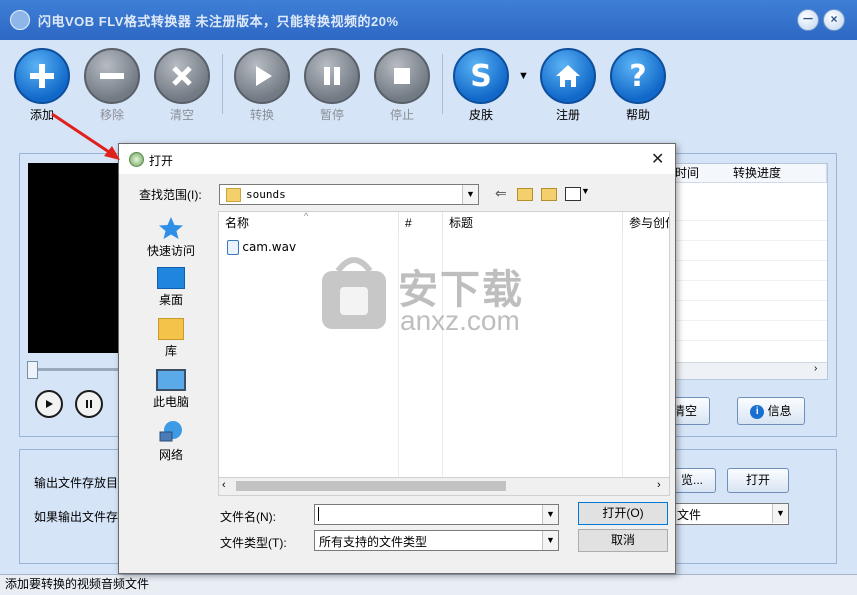  Describe the element at coordinates (233, 195) in the screenshot. I see `folder-icon` at that location.